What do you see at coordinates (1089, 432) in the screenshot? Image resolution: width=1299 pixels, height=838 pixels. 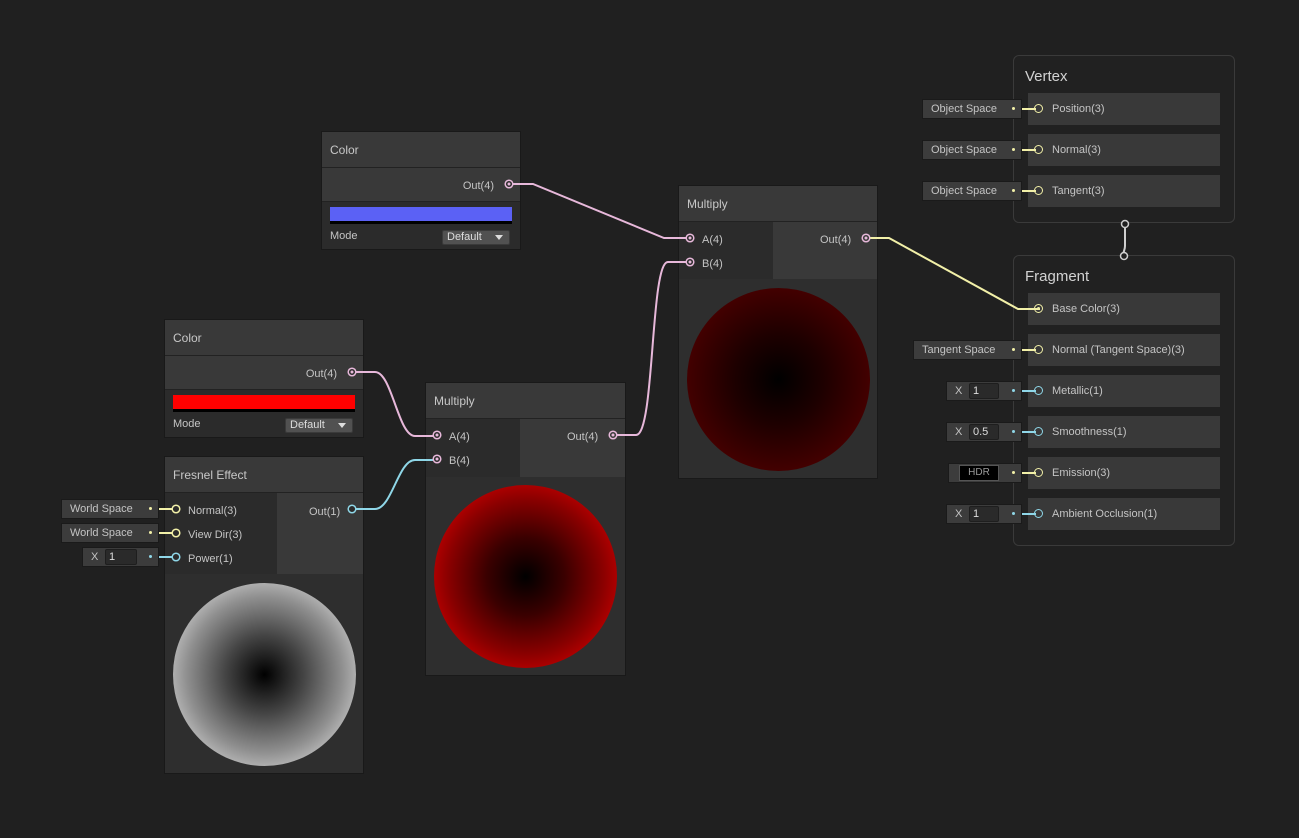 I see `slot-label: Smoothness(1)` at bounding box center [1089, 432].